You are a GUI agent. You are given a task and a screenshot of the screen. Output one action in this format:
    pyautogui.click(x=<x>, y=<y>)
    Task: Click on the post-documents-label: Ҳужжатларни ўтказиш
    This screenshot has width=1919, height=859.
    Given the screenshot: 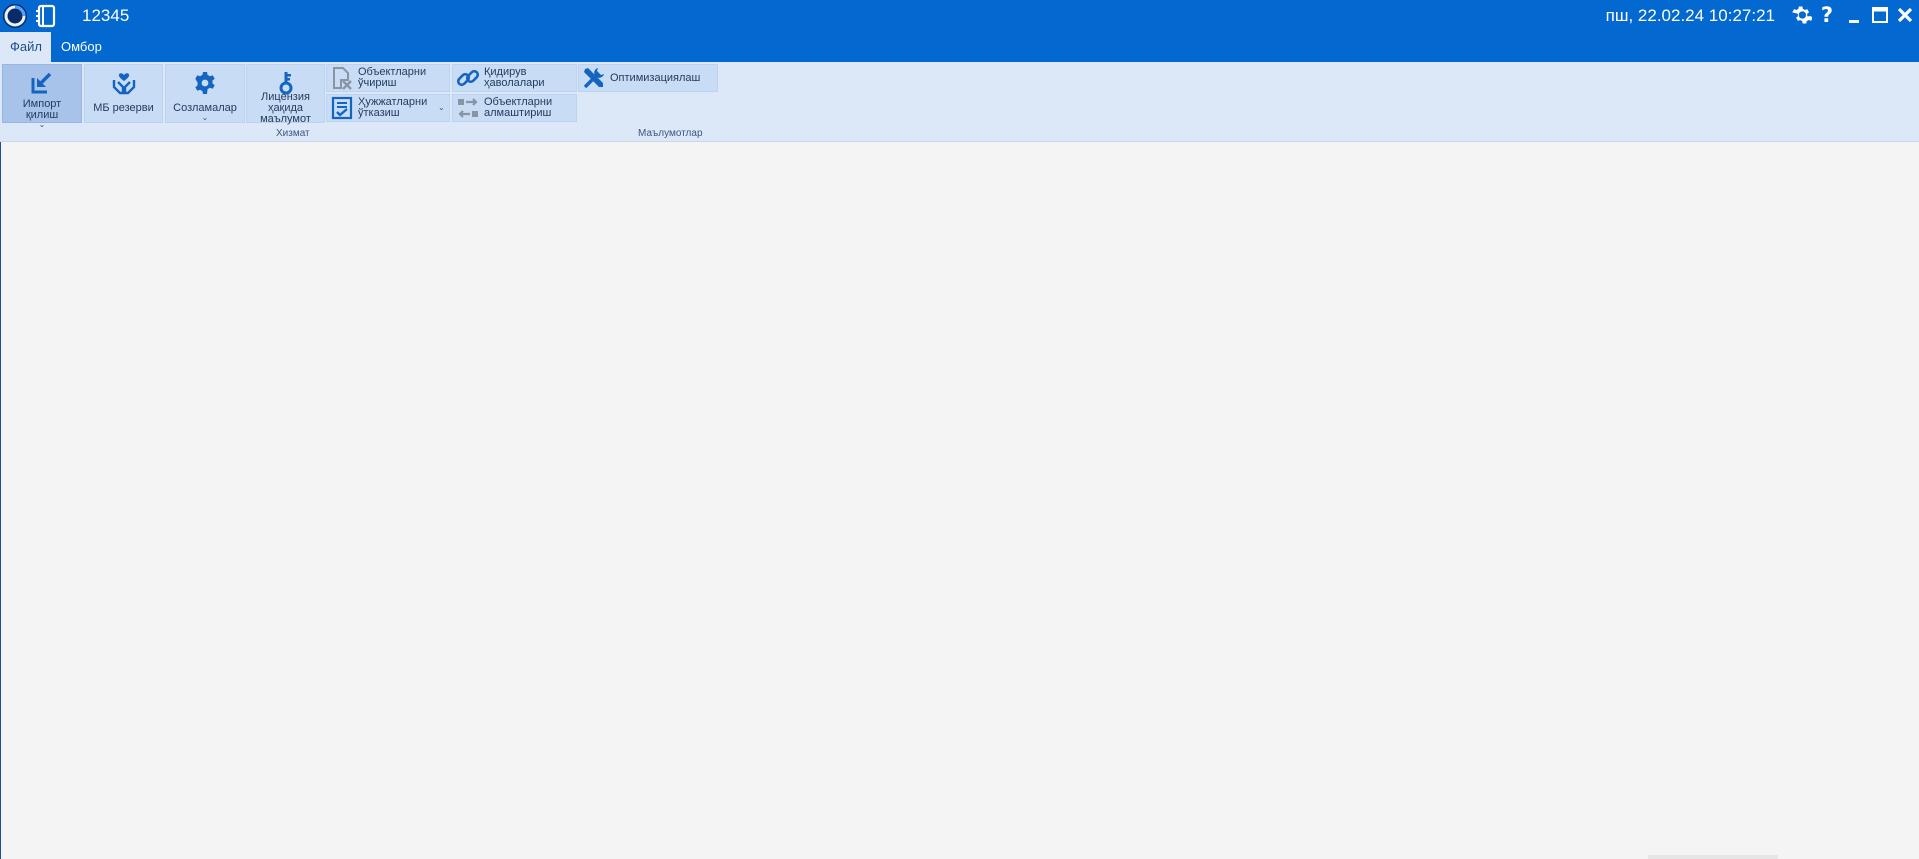 What is the action you would take?
    pyautogui.click(x=393, y=107)
    